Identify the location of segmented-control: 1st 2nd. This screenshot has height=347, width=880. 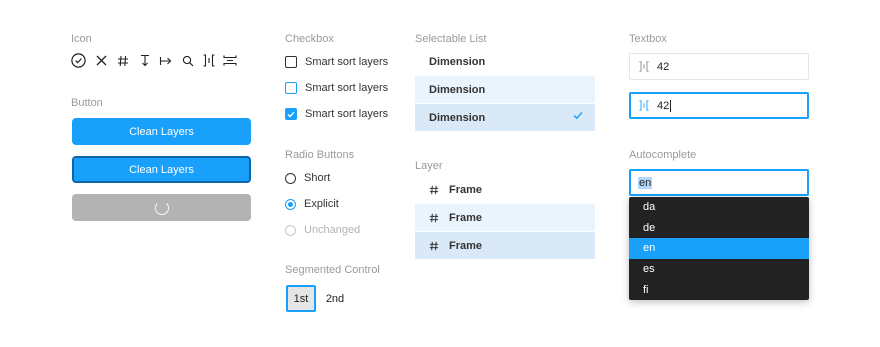
(320, 298).